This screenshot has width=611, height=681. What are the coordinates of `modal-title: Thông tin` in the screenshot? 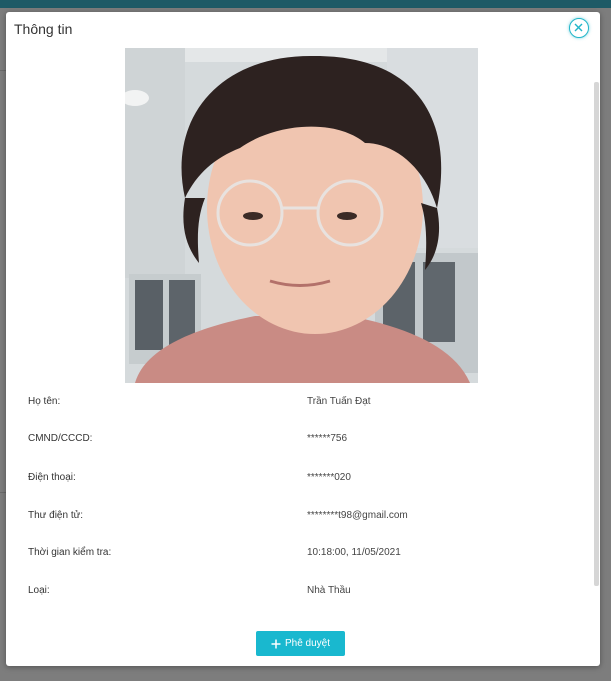 It's located at (43, 29).